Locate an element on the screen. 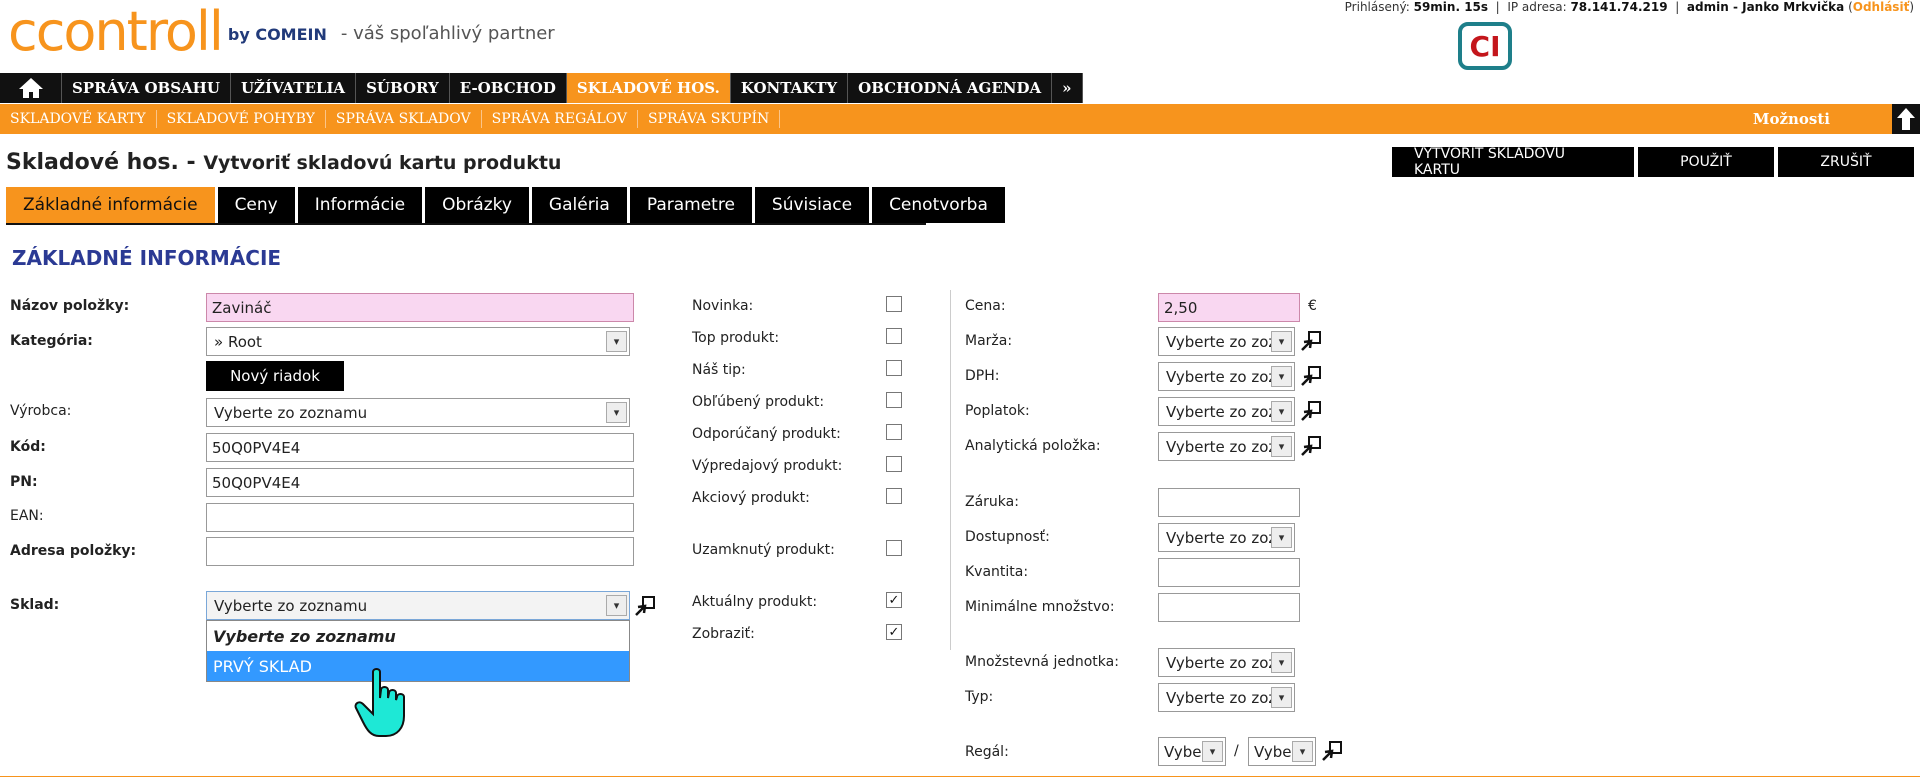 This screenshot has width=1920, height=777. logo-slogan: - váš spoľahlivý partner is located at coordinates (447, 33).